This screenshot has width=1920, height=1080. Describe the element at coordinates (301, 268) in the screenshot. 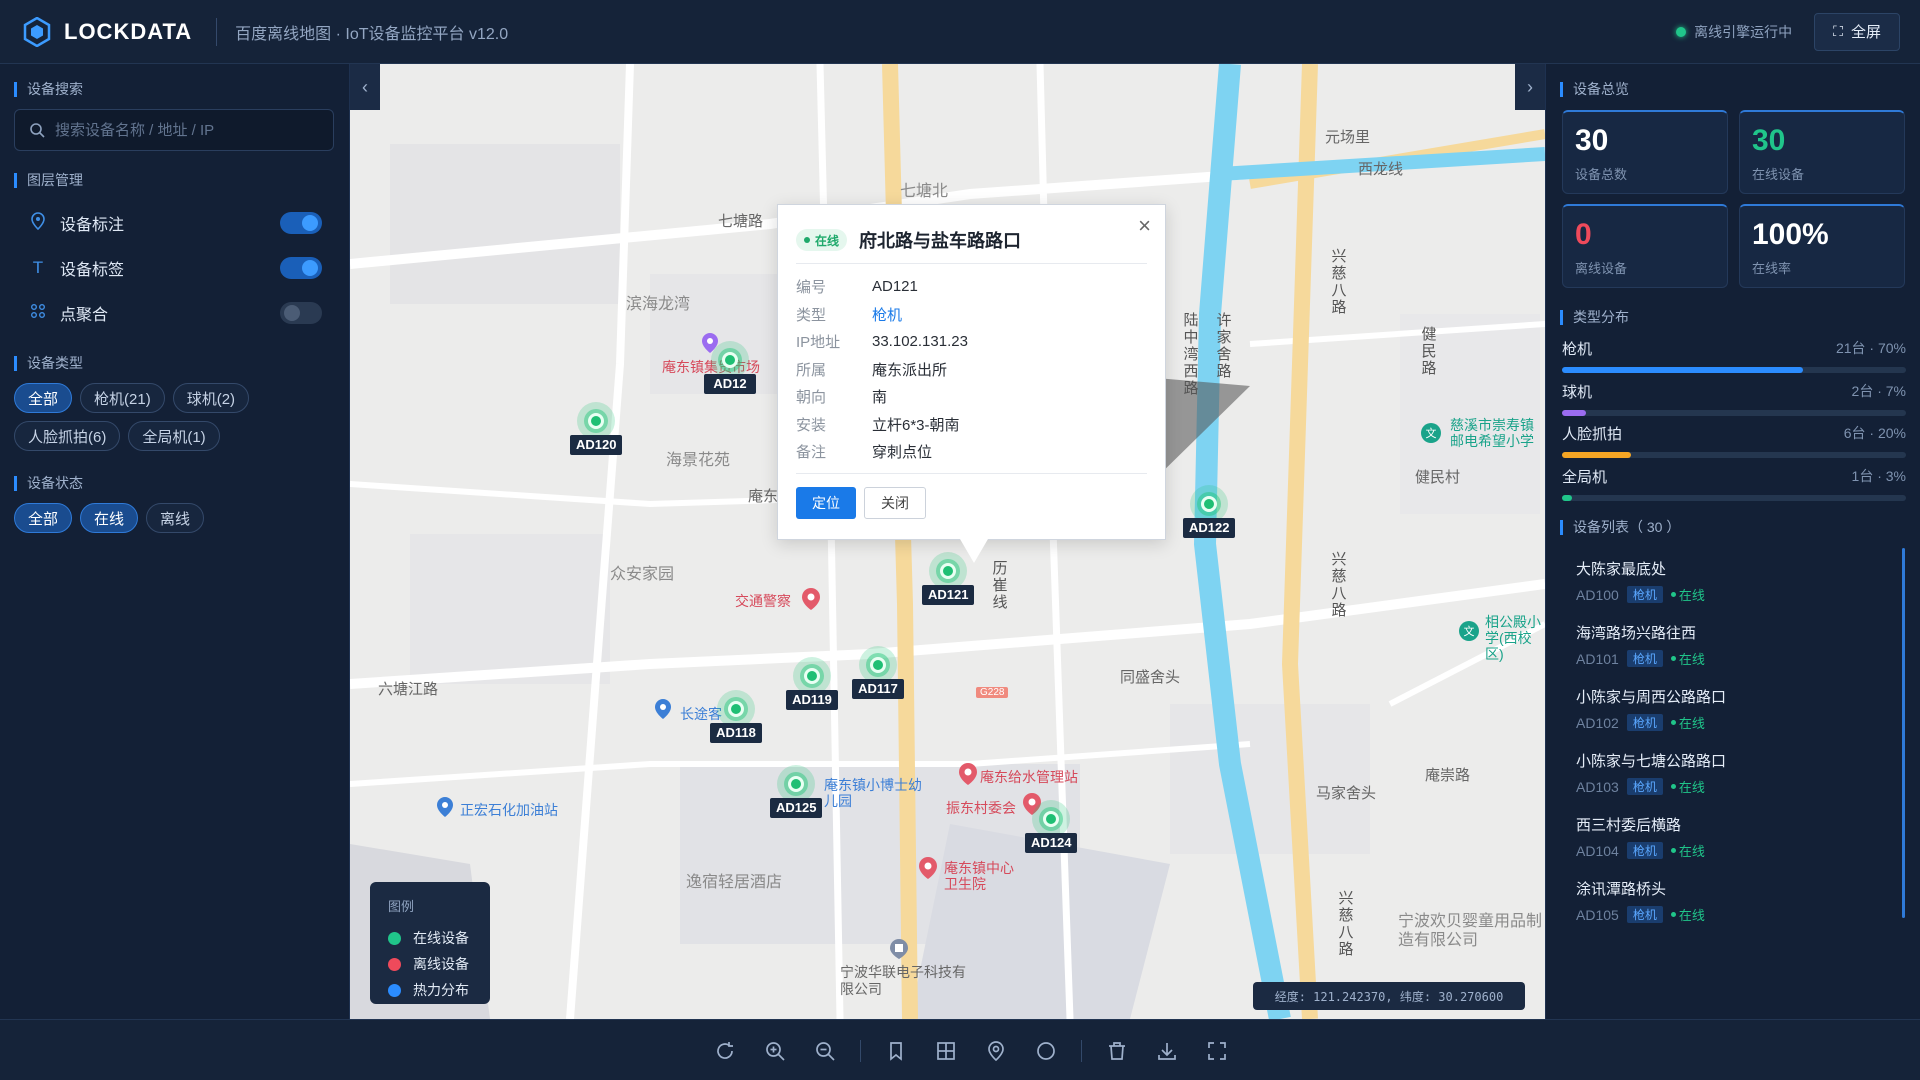

I see `device-label-toggle` at that location.